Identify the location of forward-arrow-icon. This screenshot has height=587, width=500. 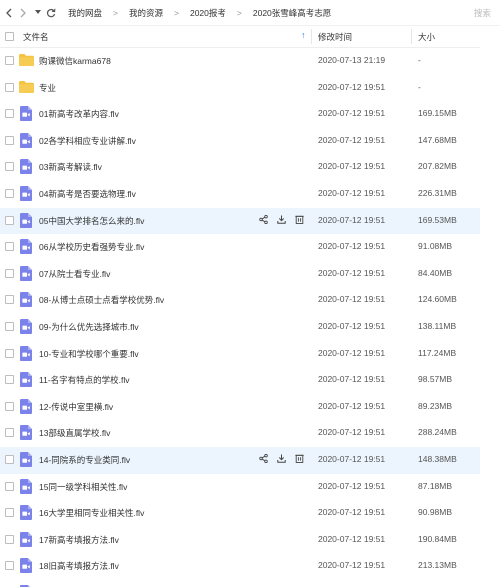
(23, 13).